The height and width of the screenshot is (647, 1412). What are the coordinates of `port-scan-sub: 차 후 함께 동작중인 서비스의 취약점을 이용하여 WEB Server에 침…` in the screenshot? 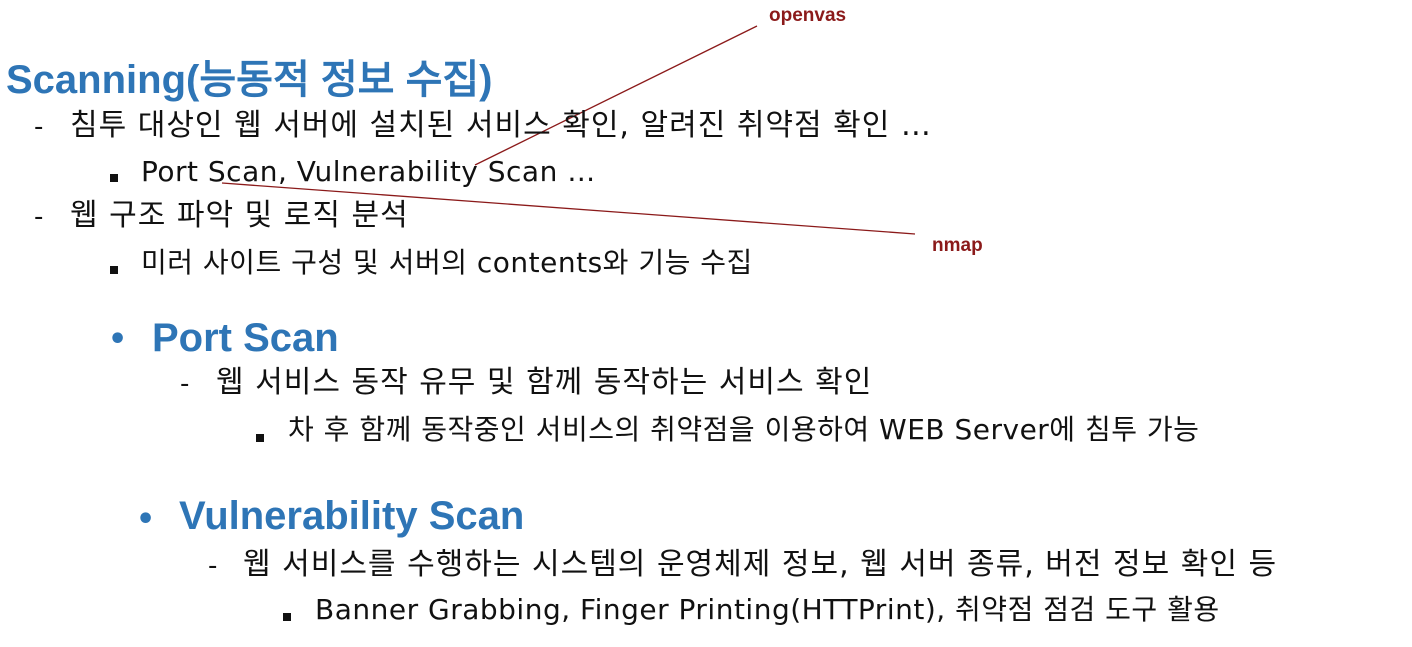 It's located at (744, 429).